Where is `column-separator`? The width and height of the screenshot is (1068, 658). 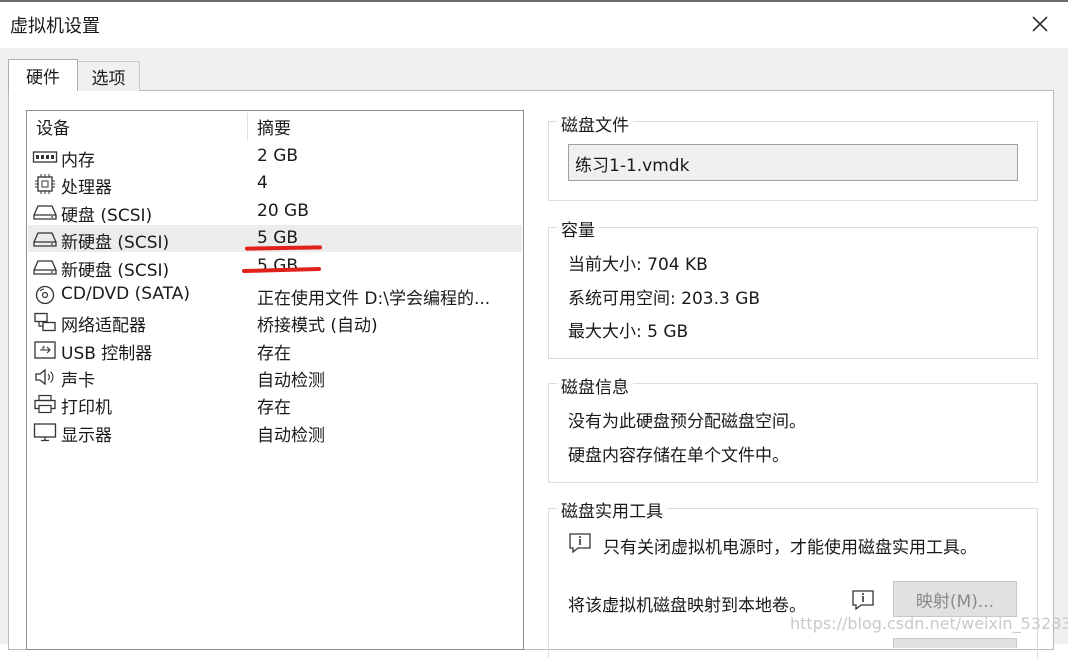 column-separator is located at coordinates (247, 127).